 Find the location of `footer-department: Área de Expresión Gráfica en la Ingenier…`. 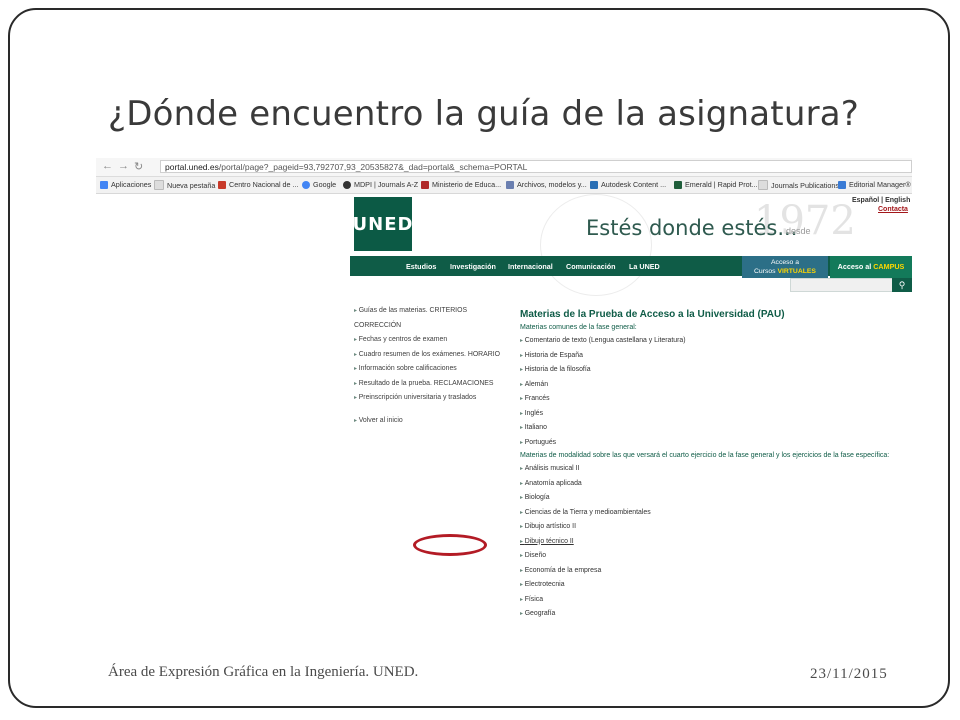

footer-department: Área de Expresión Gráfica en la Ingenier… is located at coordinates (263, 672).